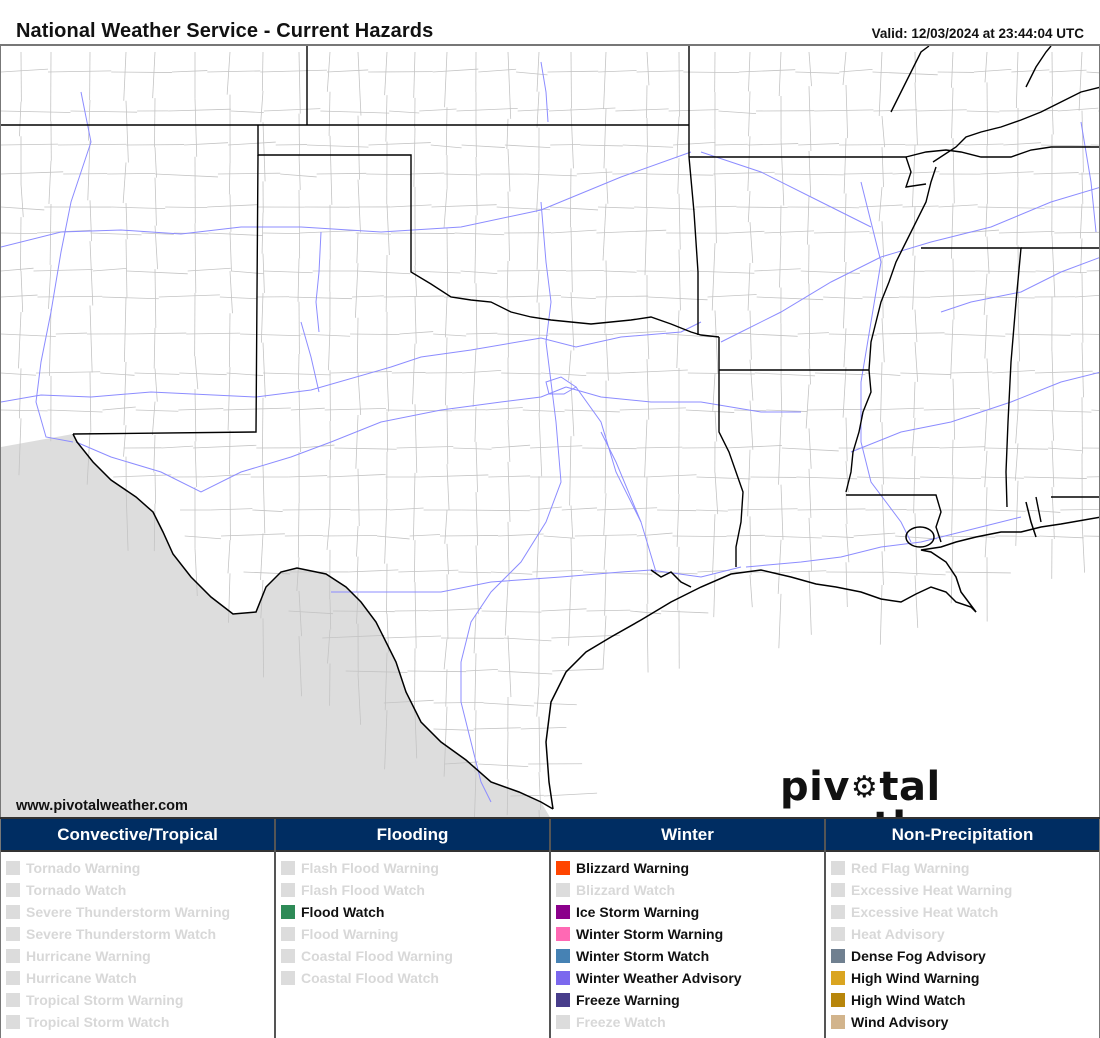 Image resolution: width=1100 pixels, height=1038 pixels. I want to click on legend-item: Heat Advisory, so click(965, 934).